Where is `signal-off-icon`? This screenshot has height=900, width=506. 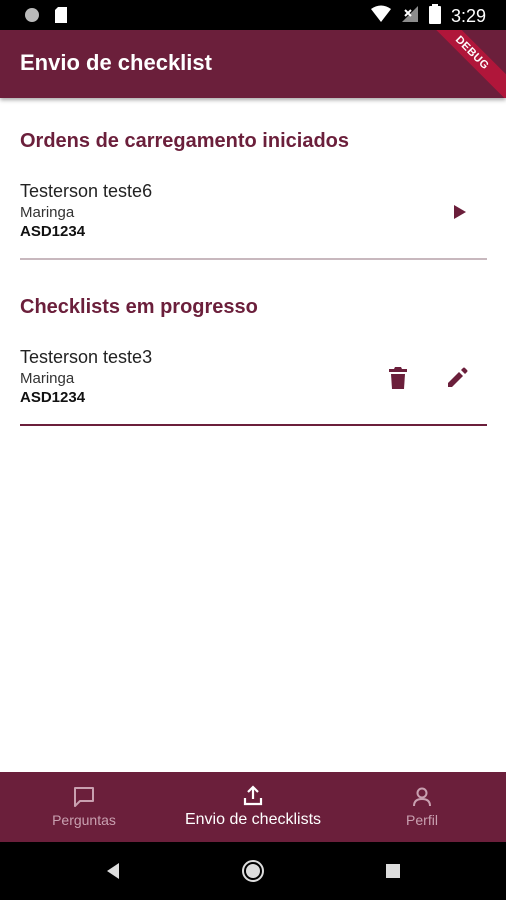
signal-off-icon is located at coordinates (410, 16).